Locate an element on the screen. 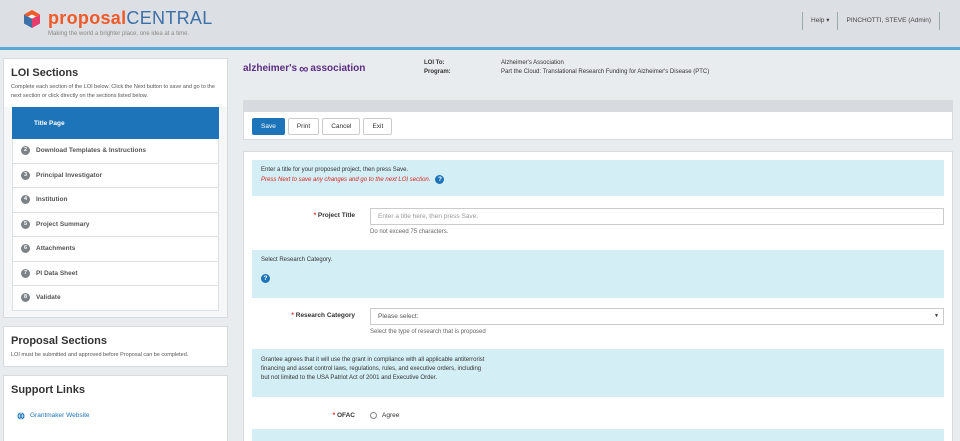  project-title-hint: Do not exceed 75 characters. is located at coordinates (409, 232).